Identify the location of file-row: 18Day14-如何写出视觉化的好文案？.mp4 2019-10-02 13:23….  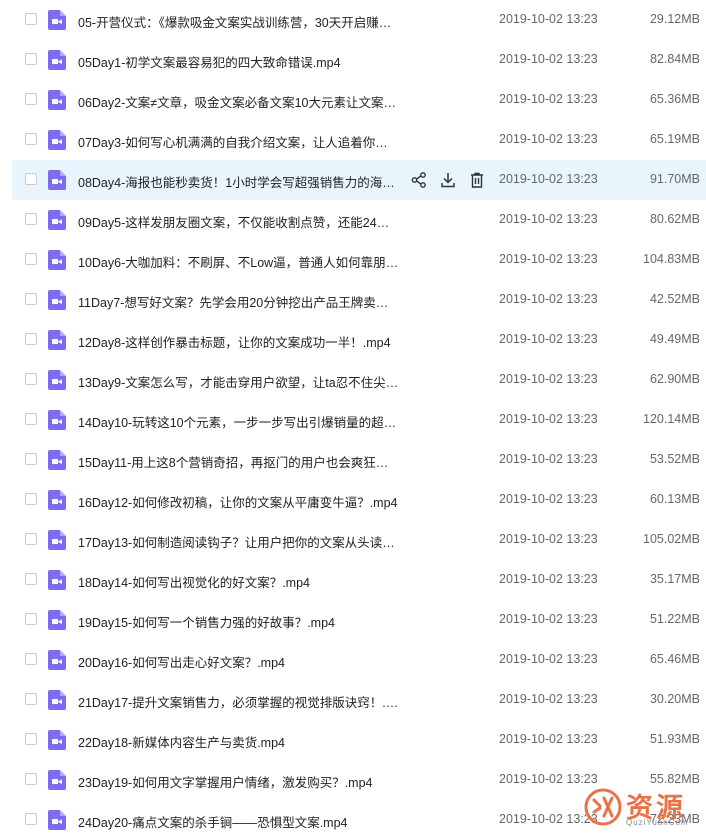
(353, 580).